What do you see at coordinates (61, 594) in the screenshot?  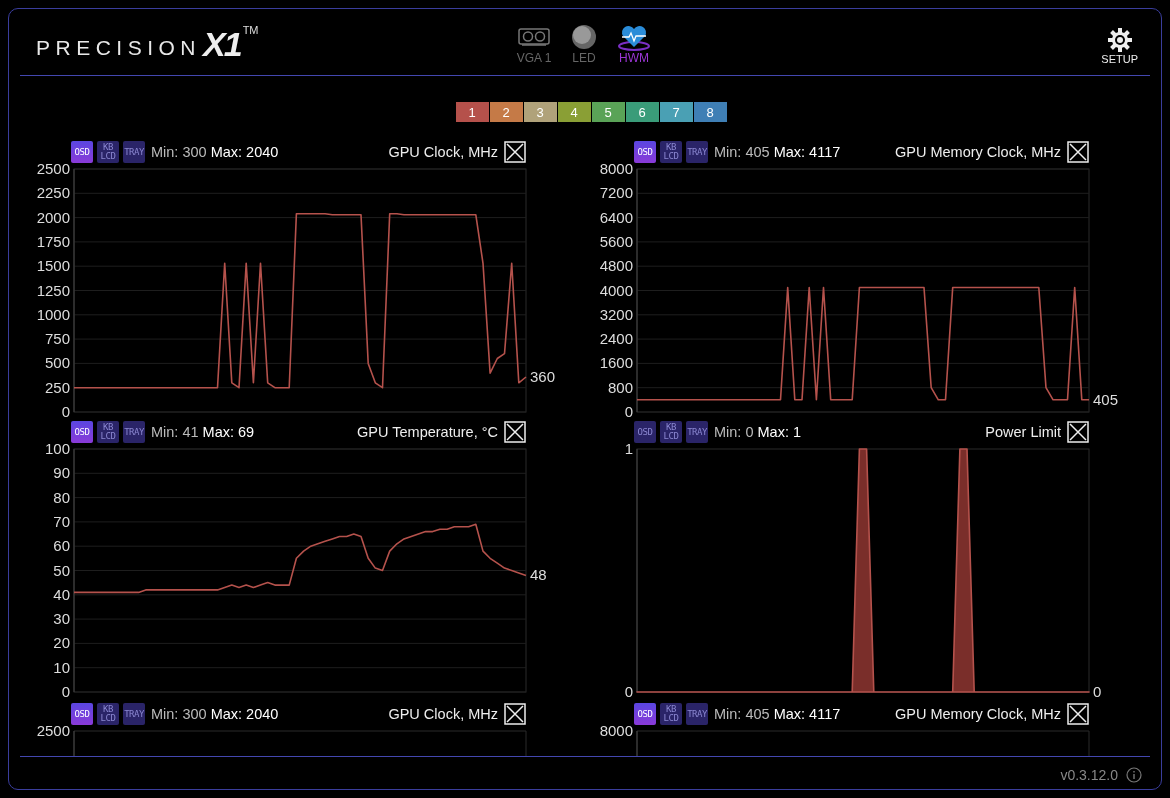 I see `tick-label: 40` at bounding box center [61, 594].